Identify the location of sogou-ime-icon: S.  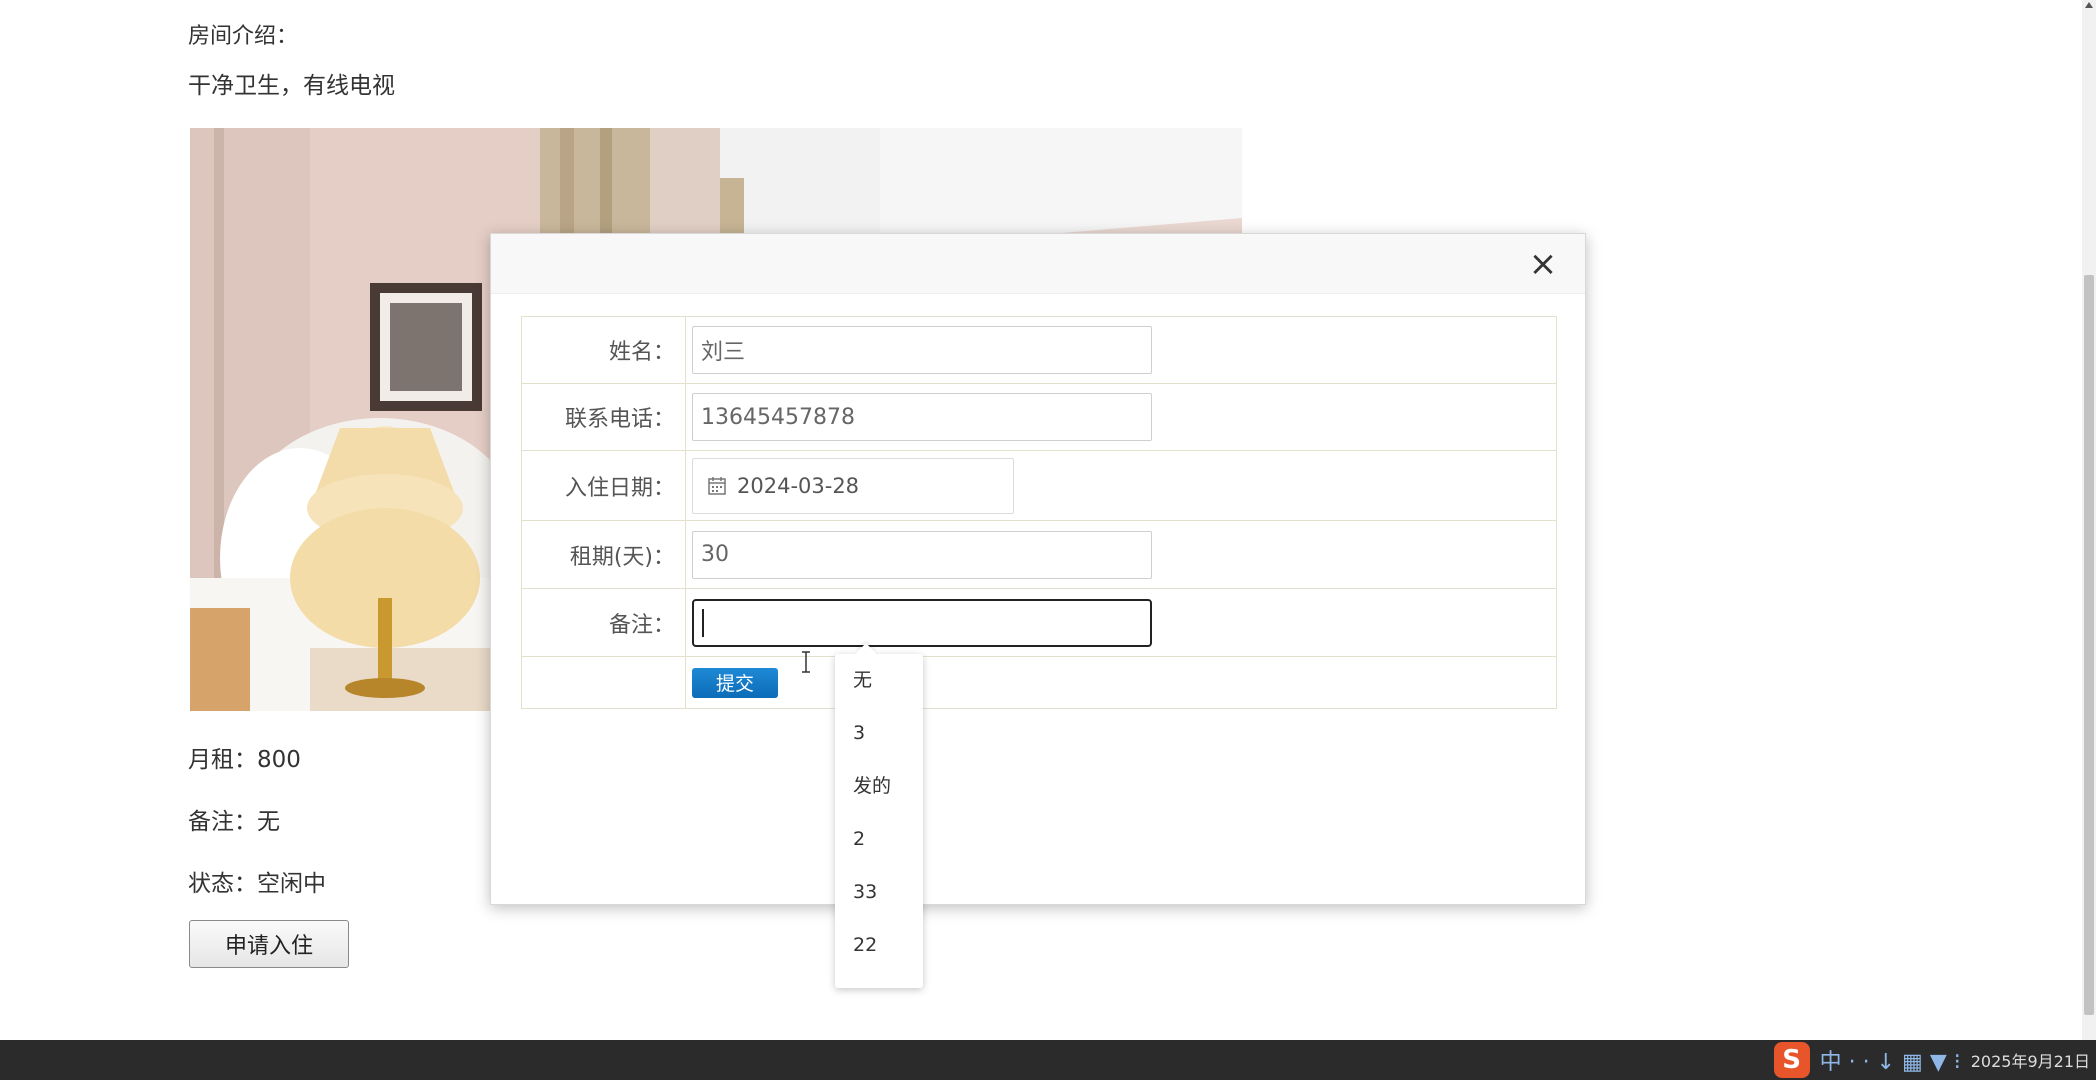
(1791, 1060).